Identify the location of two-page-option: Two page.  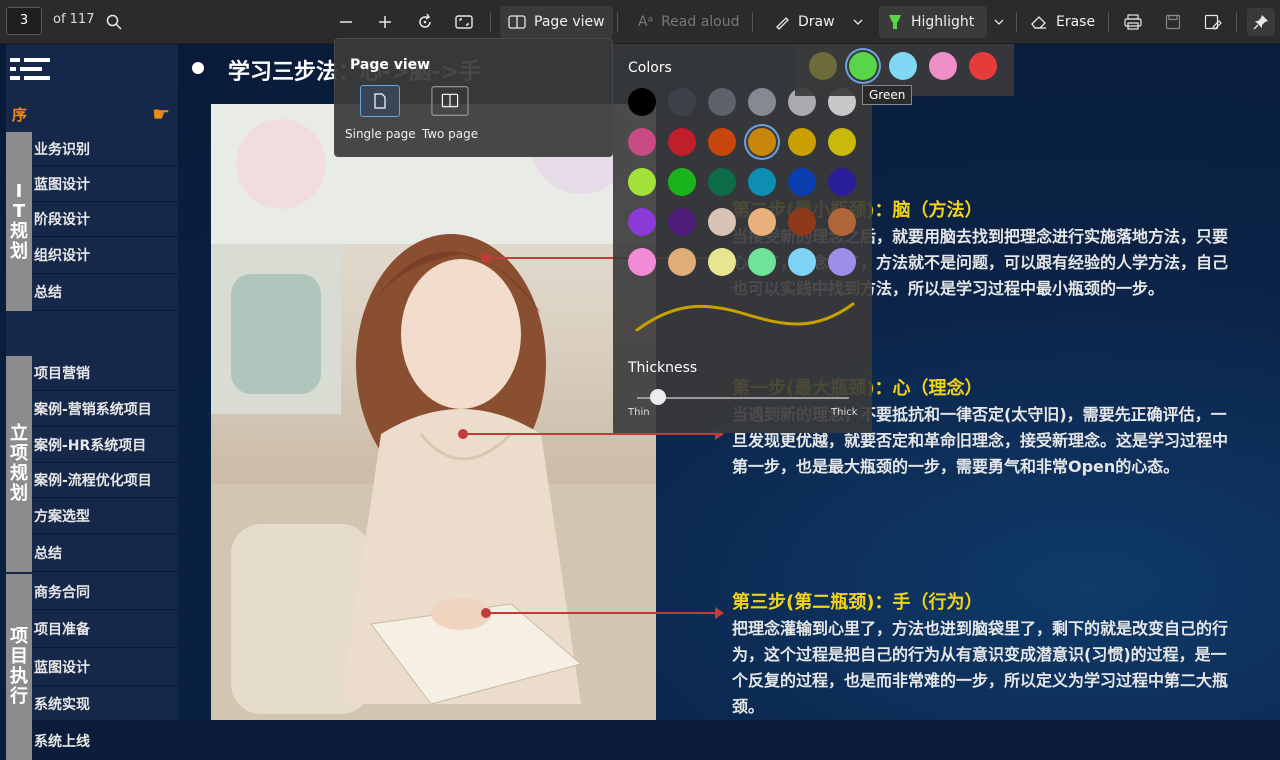
(450, 113).